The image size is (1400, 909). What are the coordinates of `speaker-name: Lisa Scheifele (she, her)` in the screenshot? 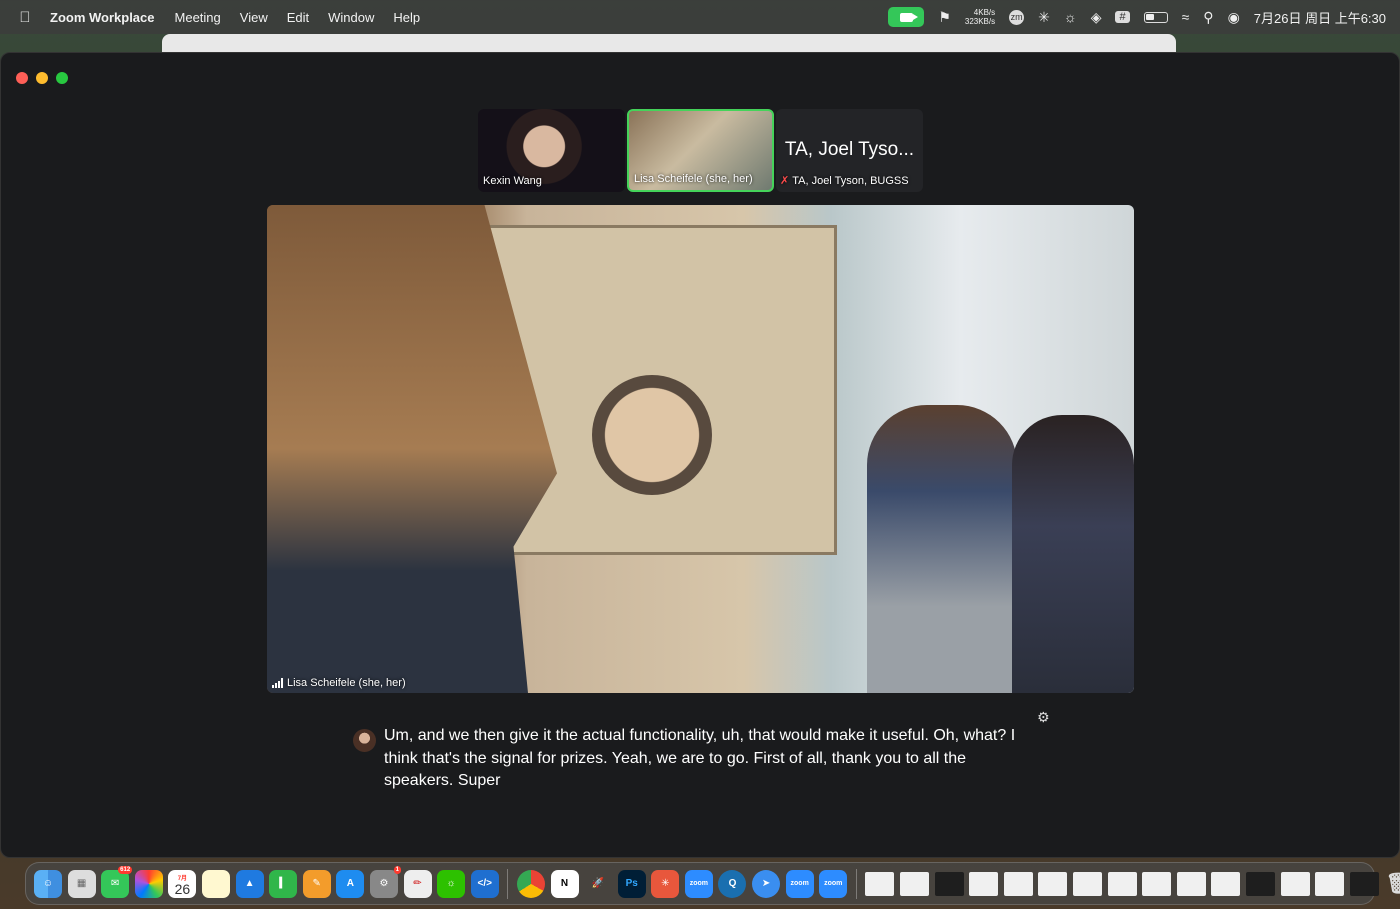 It's located at (346, 683).